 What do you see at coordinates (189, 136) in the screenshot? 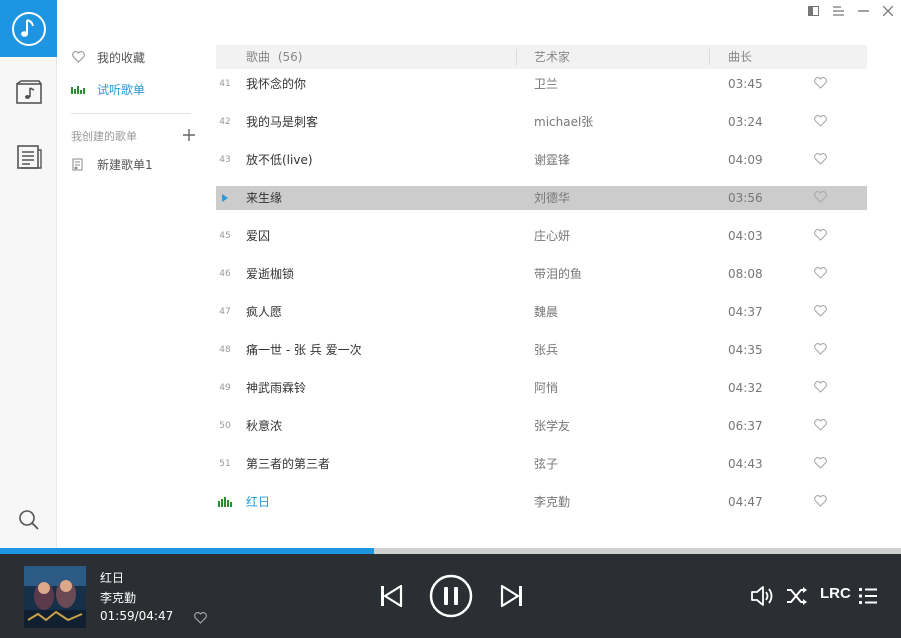
I see `plus-icon` at bounding box center [189, 136].